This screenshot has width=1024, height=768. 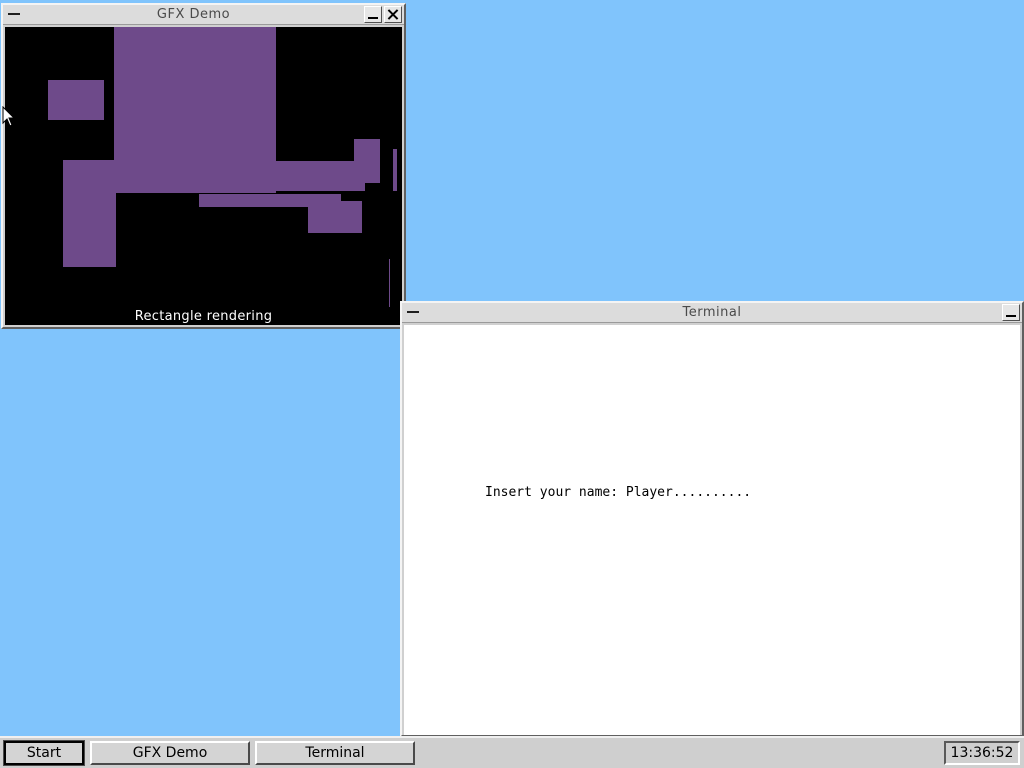 I want to click on taskbar-item-gfx-demo: GFX Demo, so click(x=170, y=753).